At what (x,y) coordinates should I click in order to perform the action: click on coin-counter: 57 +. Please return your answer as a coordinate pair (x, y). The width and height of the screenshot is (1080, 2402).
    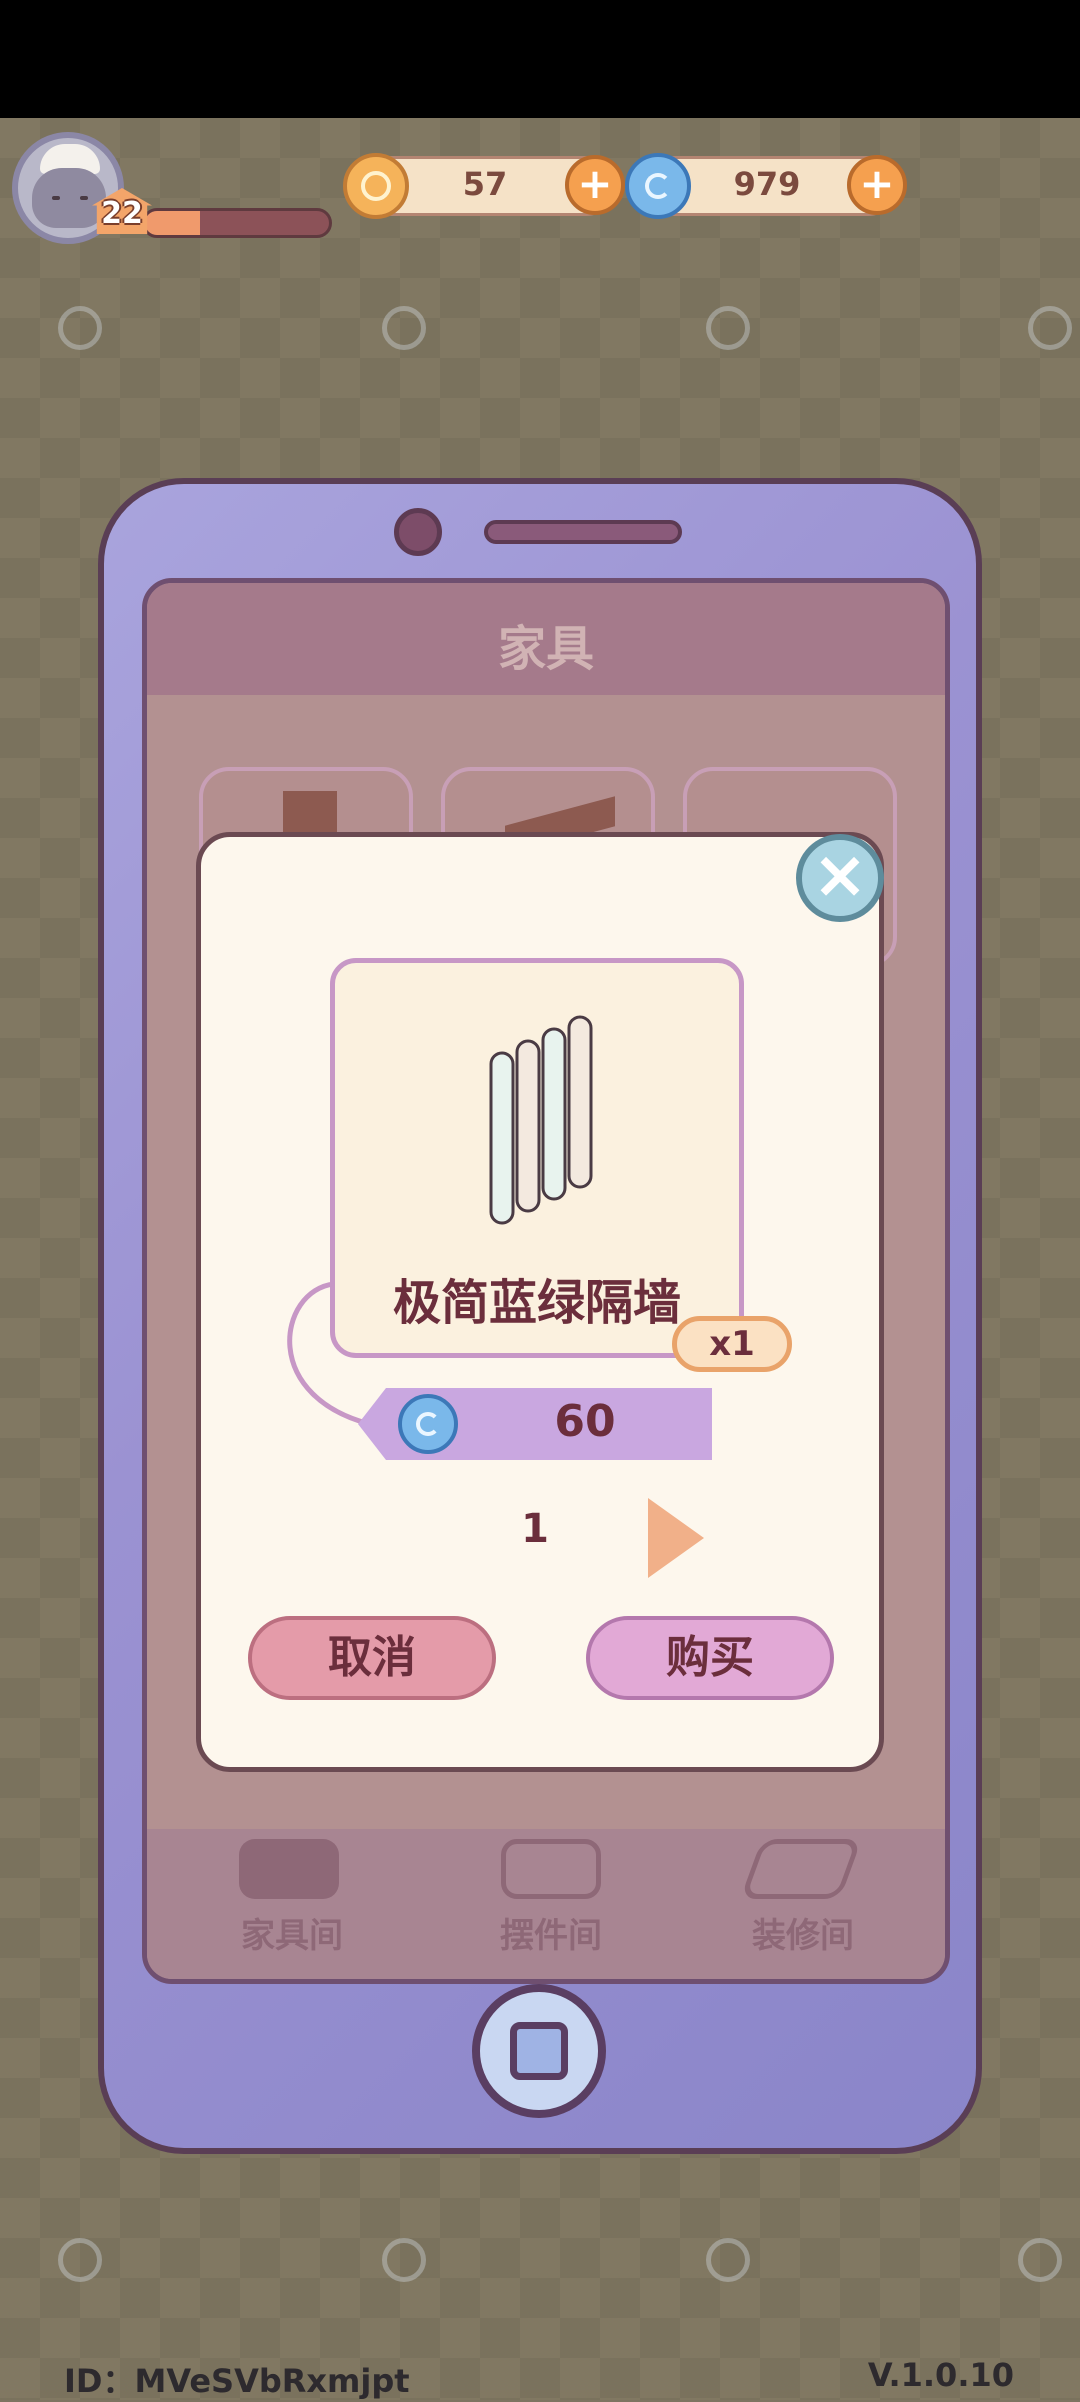
    Looking at the image, I should click on (484, 186).